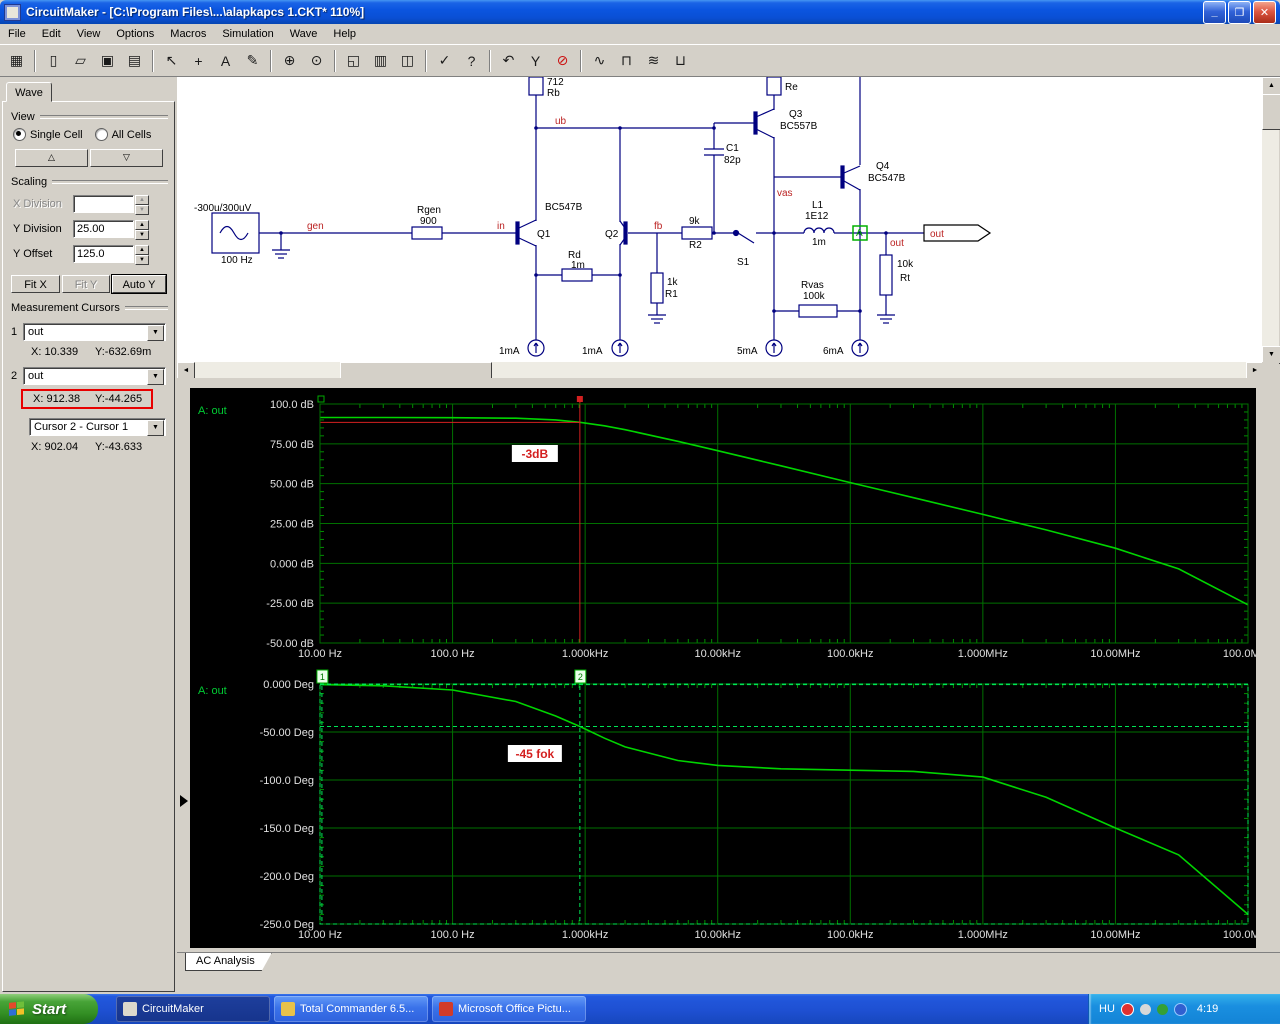  Describe the element at coordinates (380, 60) in the screenshot. I see `zoom-fit-icon: ▥` at that location.